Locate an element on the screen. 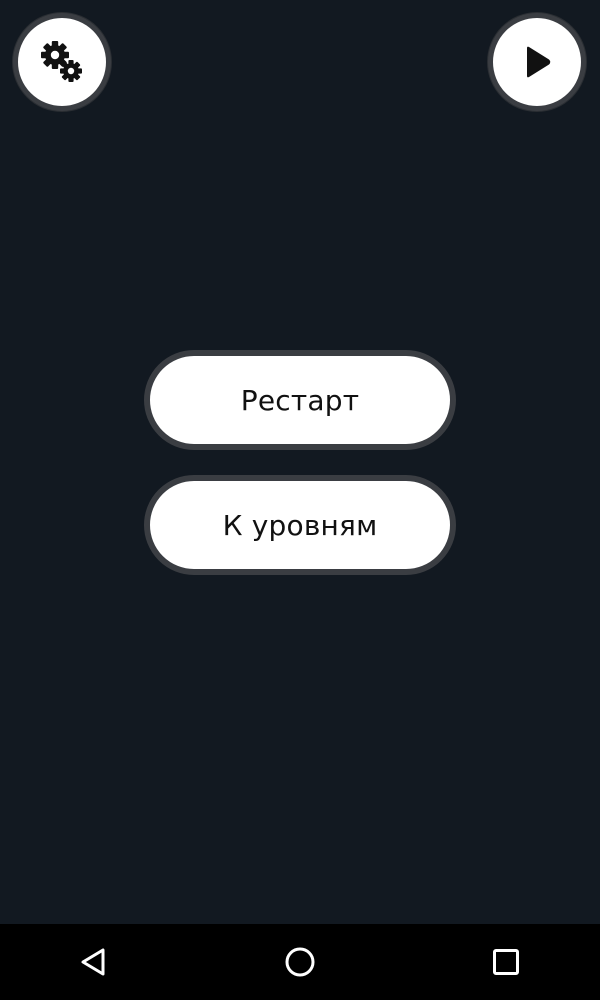  nav-home-button is located at coordinates (300, 962).